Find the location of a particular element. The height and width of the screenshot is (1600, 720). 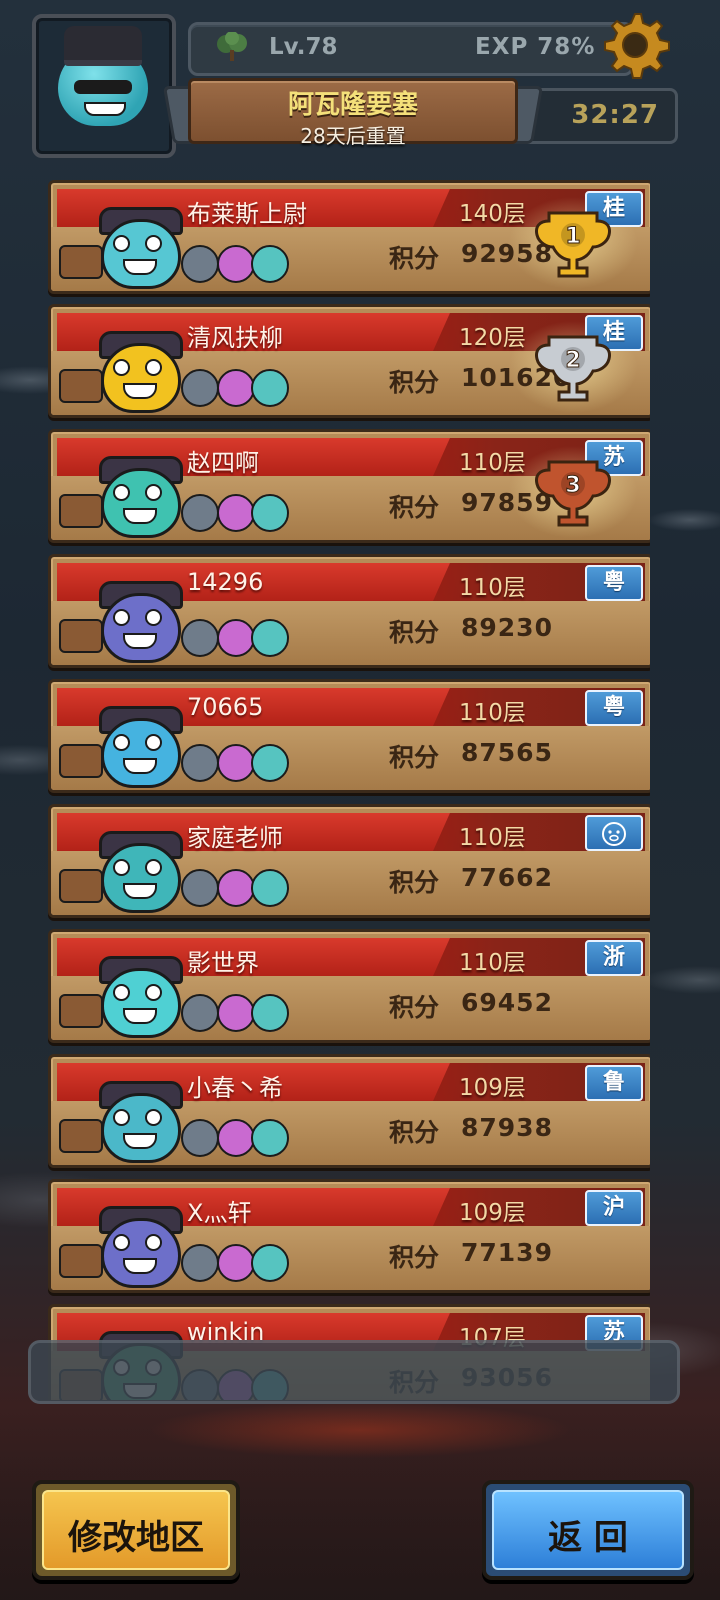

dungeon-title: 阿瓦隆要塞 is located at coordinates (352, 105).